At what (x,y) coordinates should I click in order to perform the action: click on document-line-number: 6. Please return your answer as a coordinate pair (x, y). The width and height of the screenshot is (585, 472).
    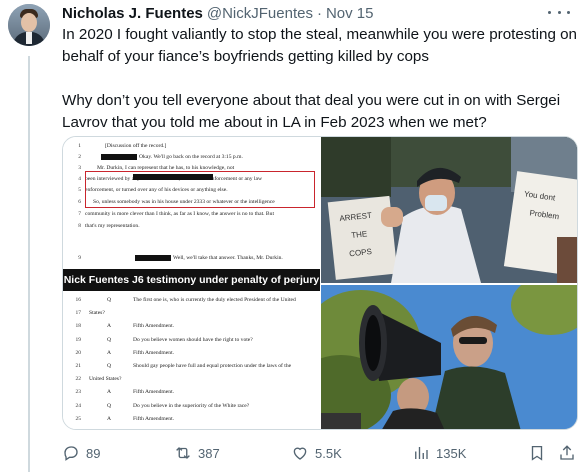
    Looking at the image, I should click on (79, 202).